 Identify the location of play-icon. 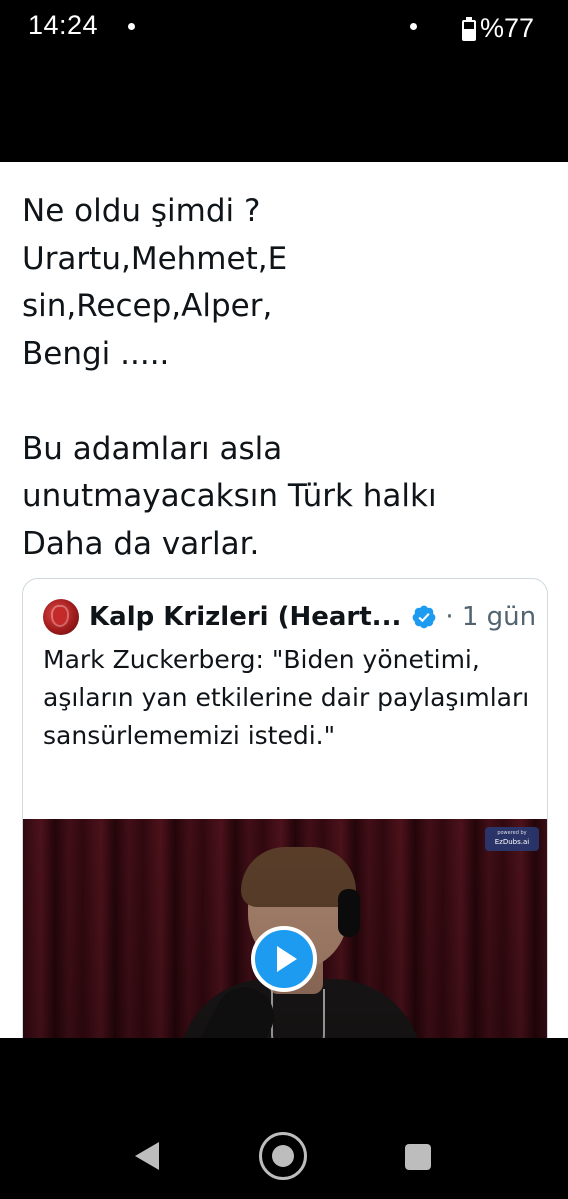
(287, 959).